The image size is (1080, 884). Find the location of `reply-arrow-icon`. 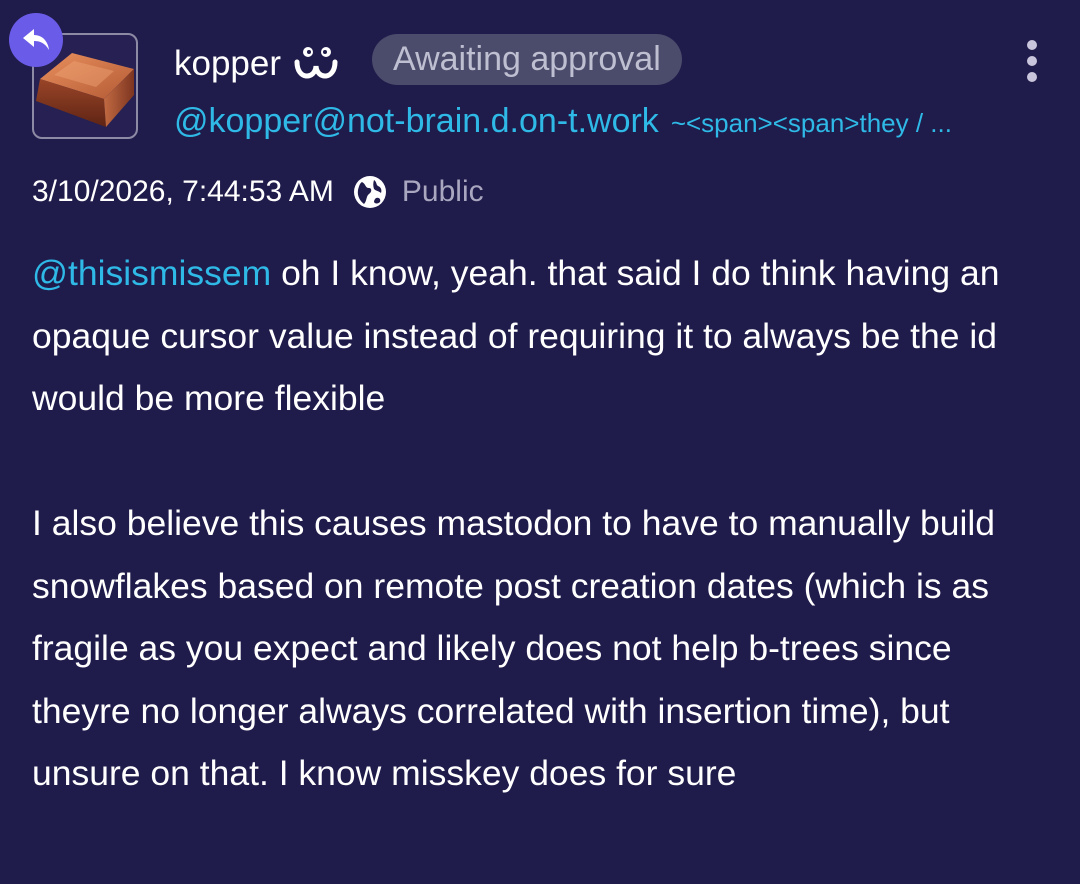

reply-arrow-icon is located at coordinates (36, 39).